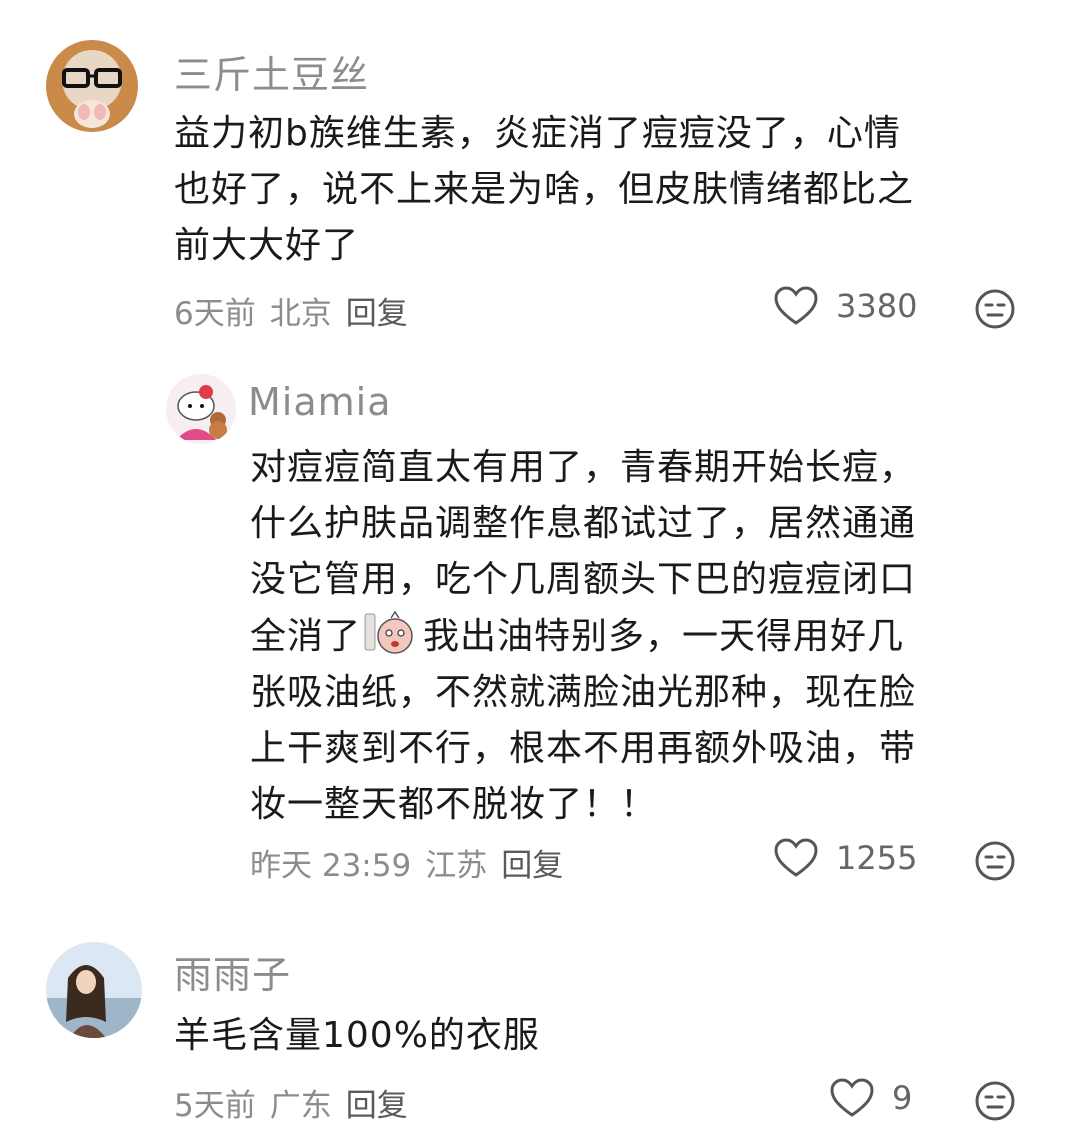 This screenshot has width=1080, height=1143. Describe the element at coordinates (664, 636) in the screenshot. I see `comment-line-part: 我出油特别多，一天得用好几` at that location.